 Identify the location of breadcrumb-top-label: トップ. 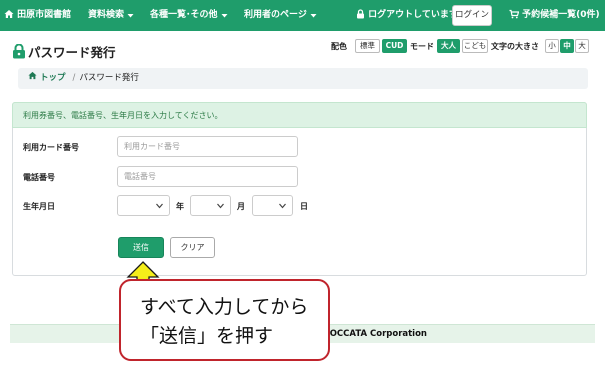
(52, 78).